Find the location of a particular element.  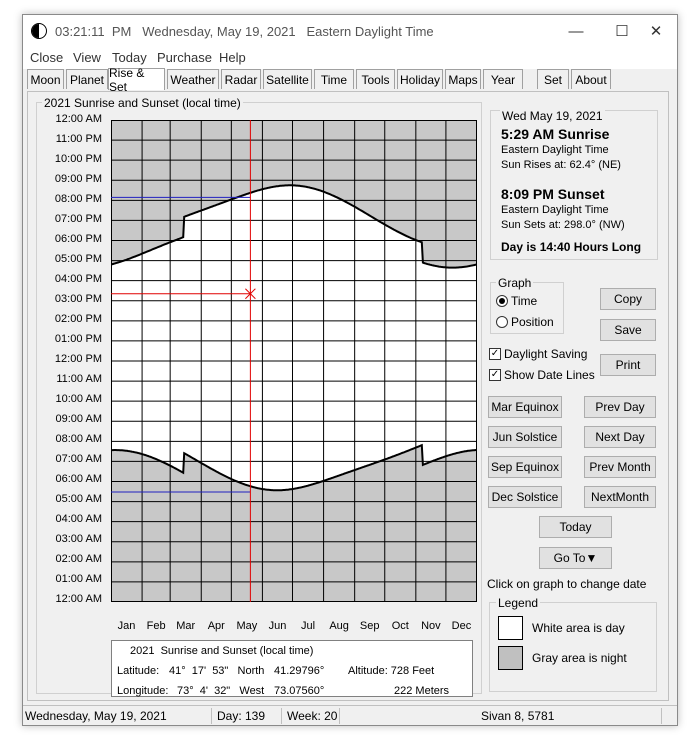

legend-night-label: Gray area is night is located at coordinates (579, 658).